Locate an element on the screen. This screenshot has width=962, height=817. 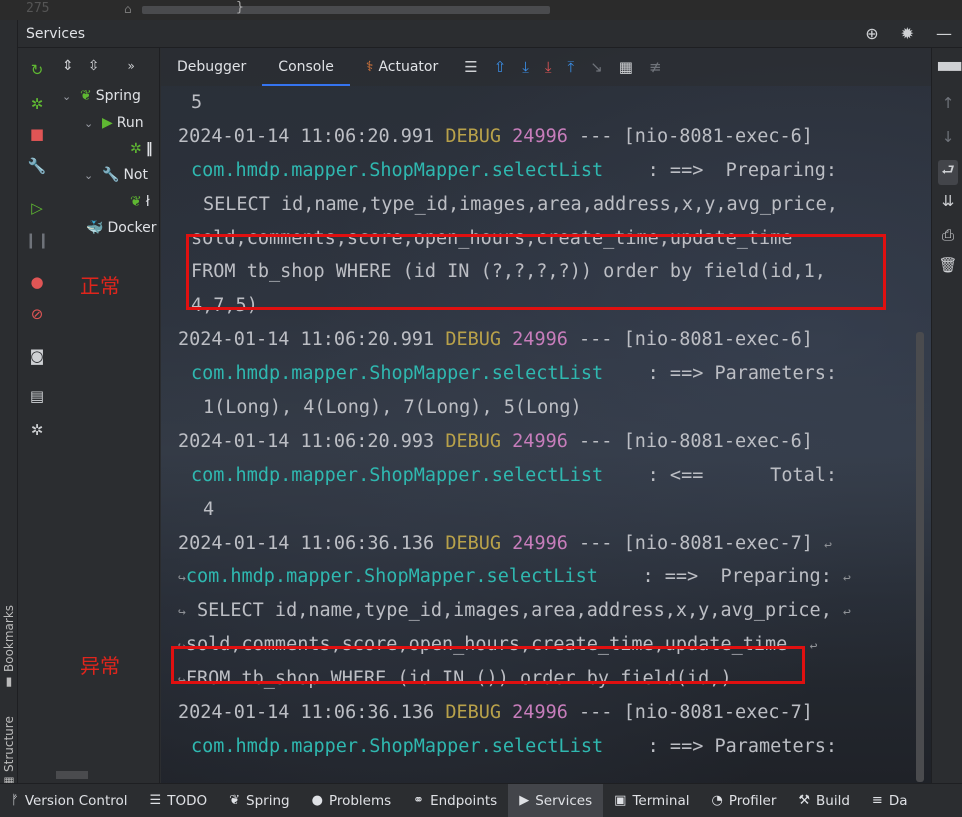
camera-icon: ◙ is located at coordinates (37, 356).